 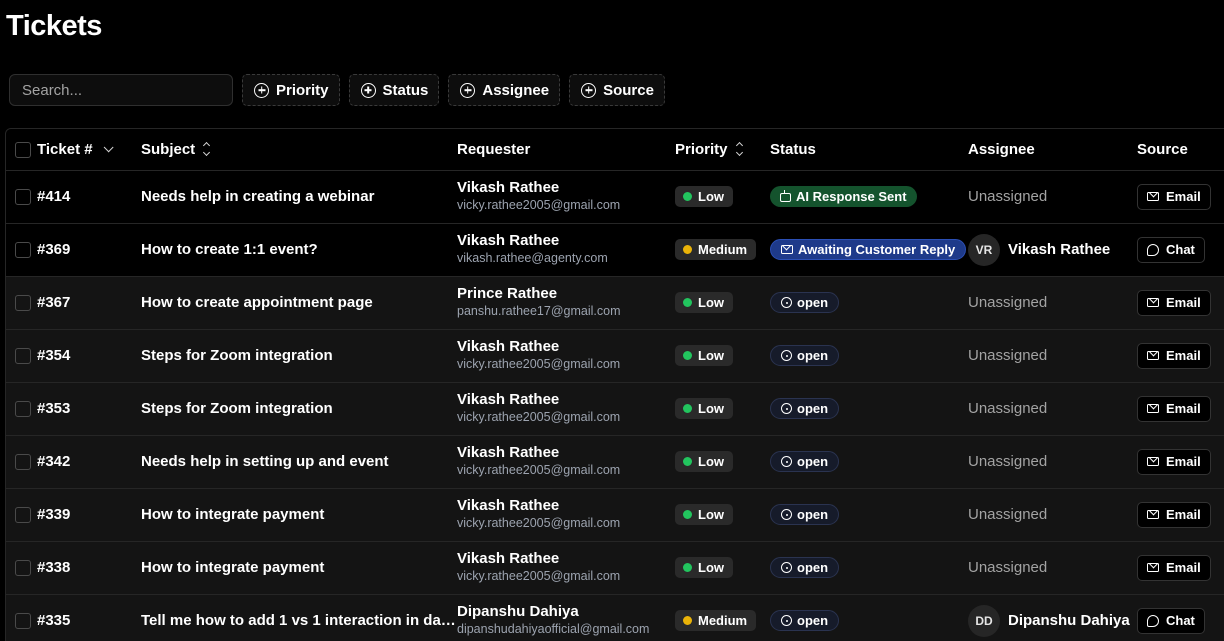 I want to click on filter-assignee-button: Assignee, so click(x=504, y=90).